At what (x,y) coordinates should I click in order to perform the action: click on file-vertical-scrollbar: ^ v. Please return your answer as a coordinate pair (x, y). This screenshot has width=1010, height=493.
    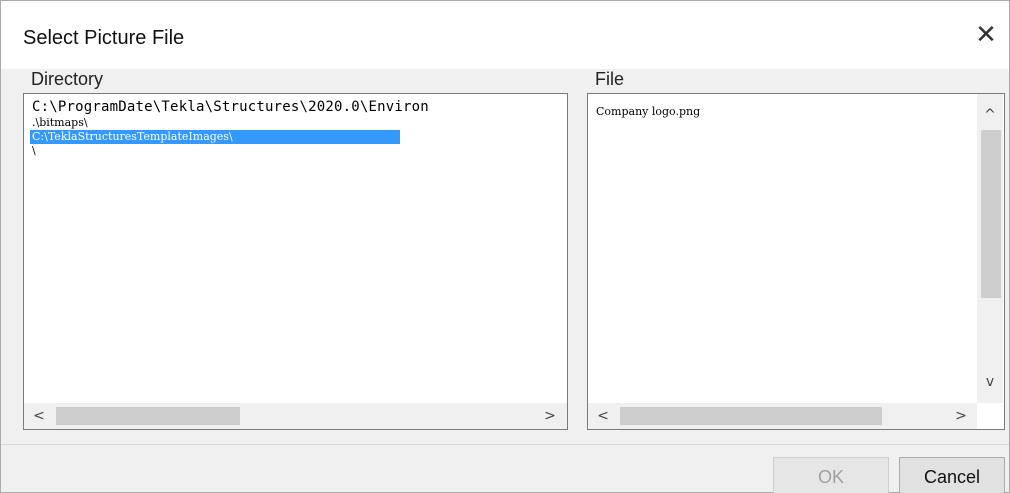
    Looking at the image, I should click on (990, 248).